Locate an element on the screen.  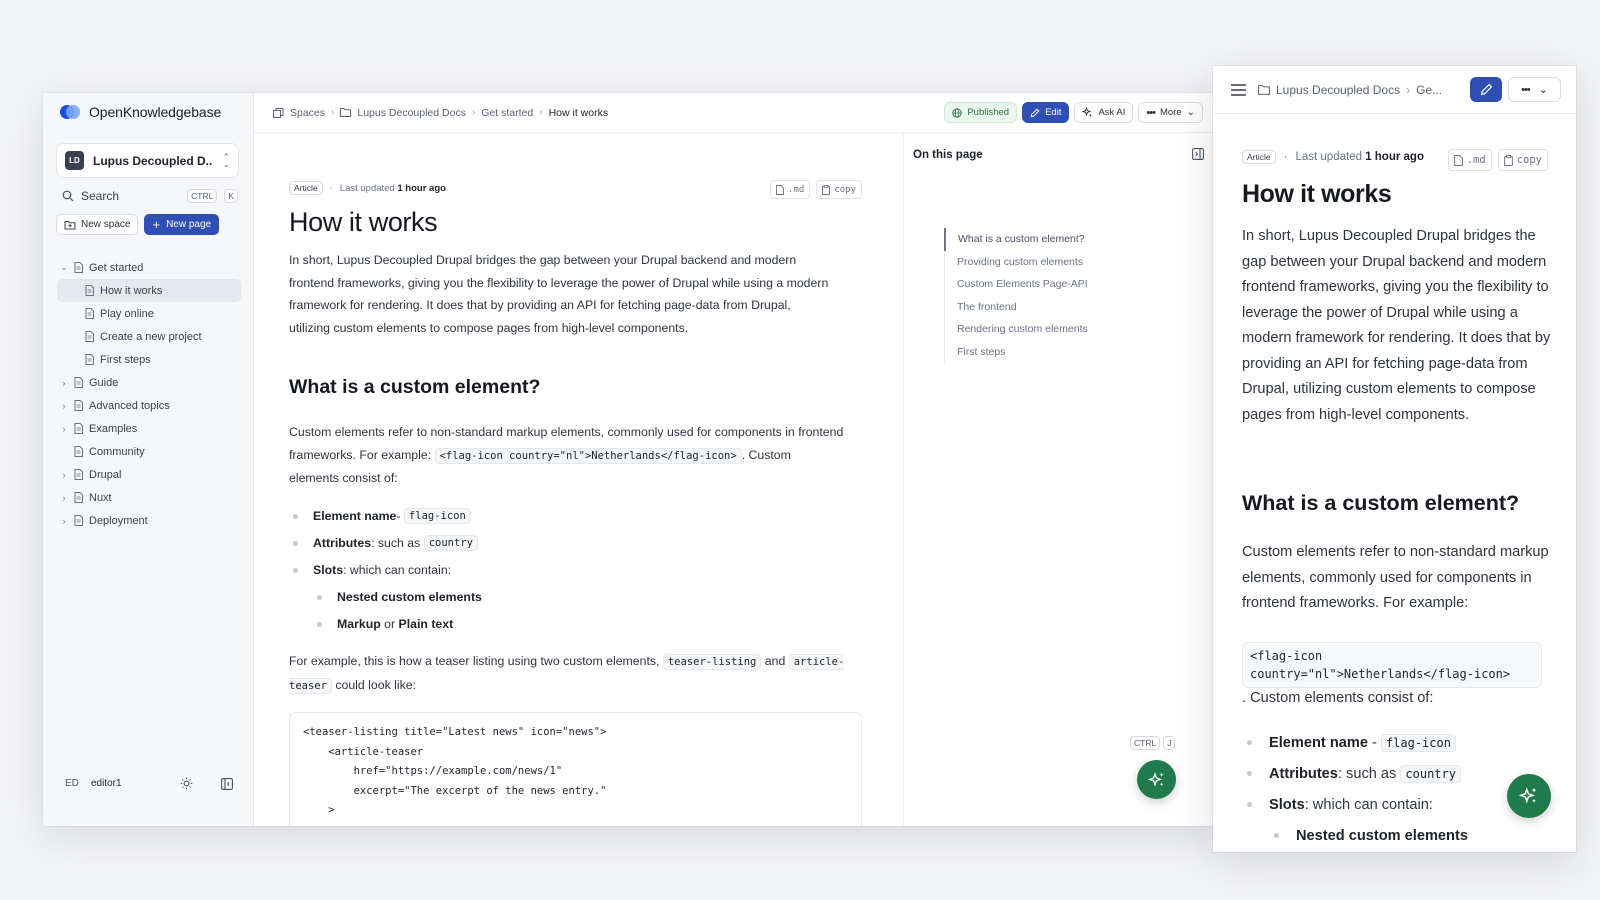
tree-item-community: Community is located at coordinates (149, 451).